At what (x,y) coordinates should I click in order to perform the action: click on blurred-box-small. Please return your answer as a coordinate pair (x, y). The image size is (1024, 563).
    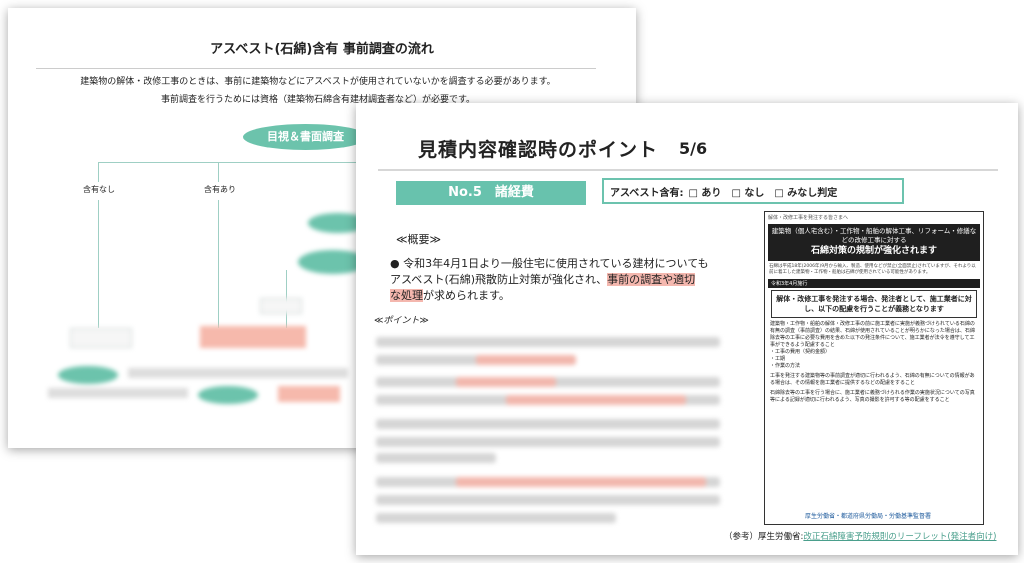
    Looking at the image, I should click on (281, 306).